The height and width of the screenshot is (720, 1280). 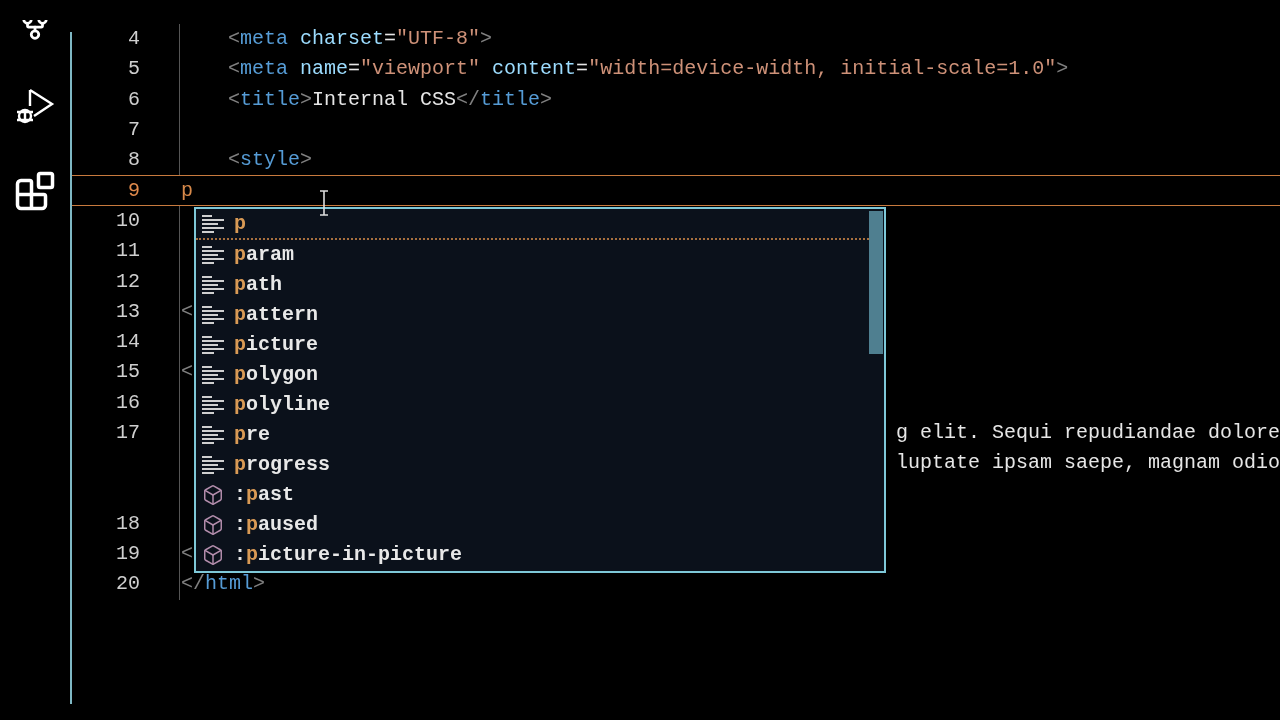 What do you see at coordinates (134, 69) in the screenshot?
I see `line-number: 5` at bounding box center [134, 69].